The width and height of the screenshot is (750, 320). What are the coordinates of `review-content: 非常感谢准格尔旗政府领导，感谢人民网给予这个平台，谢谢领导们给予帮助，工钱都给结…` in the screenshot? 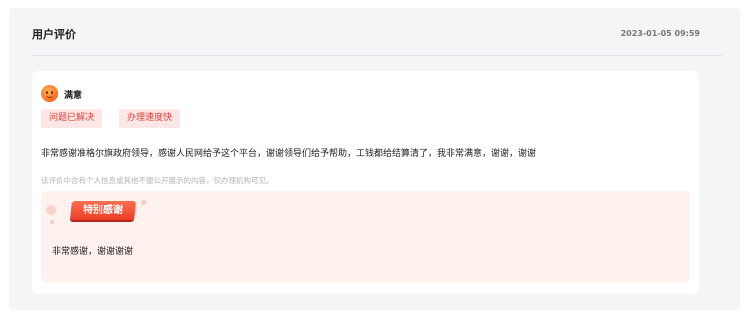 It's located at (289, 154).